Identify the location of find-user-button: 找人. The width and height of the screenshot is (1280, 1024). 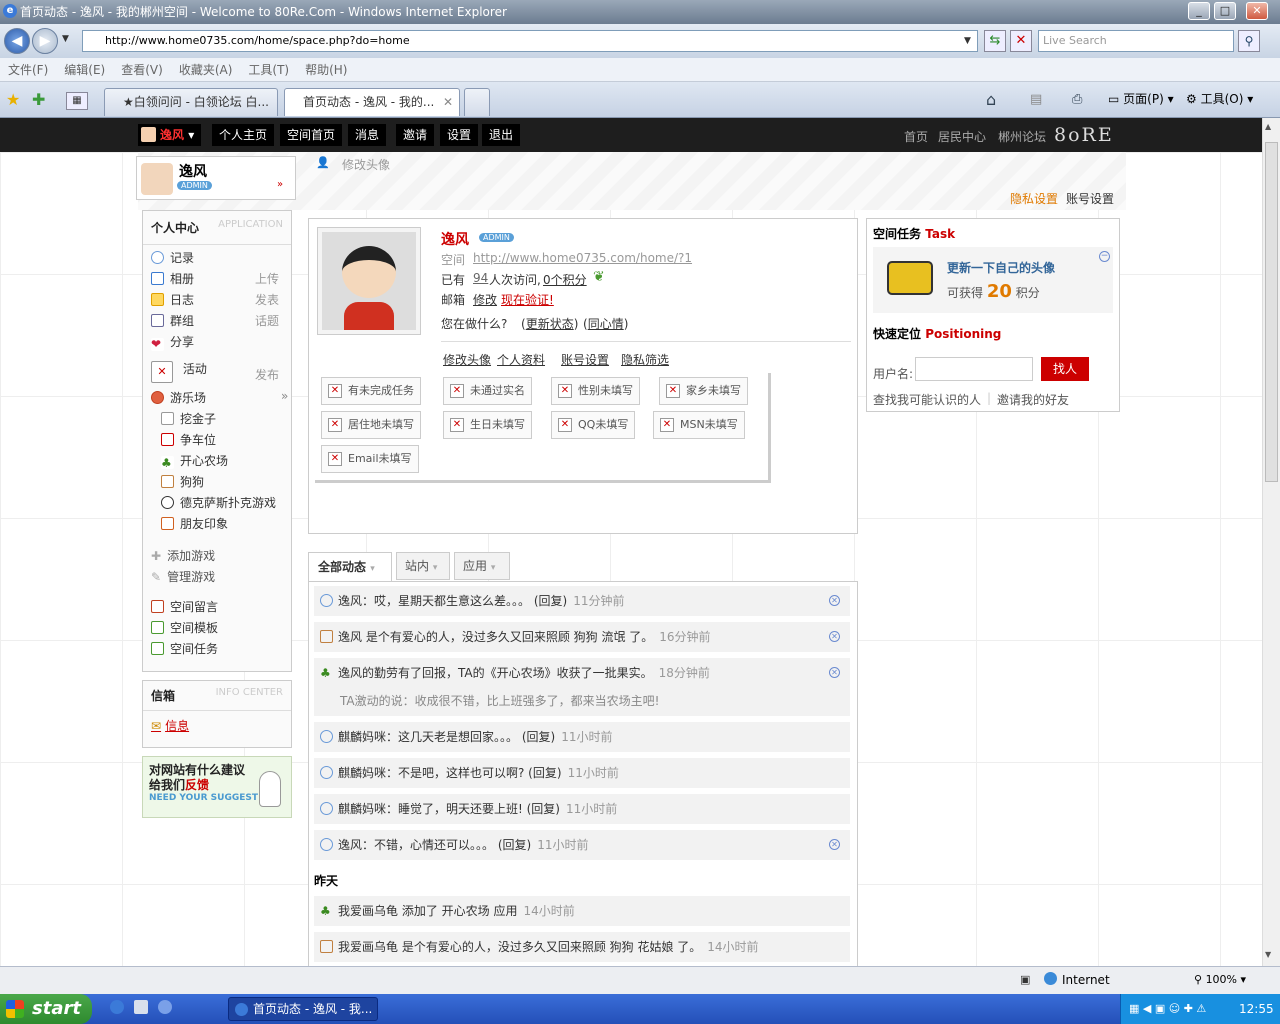
(1065, 369).